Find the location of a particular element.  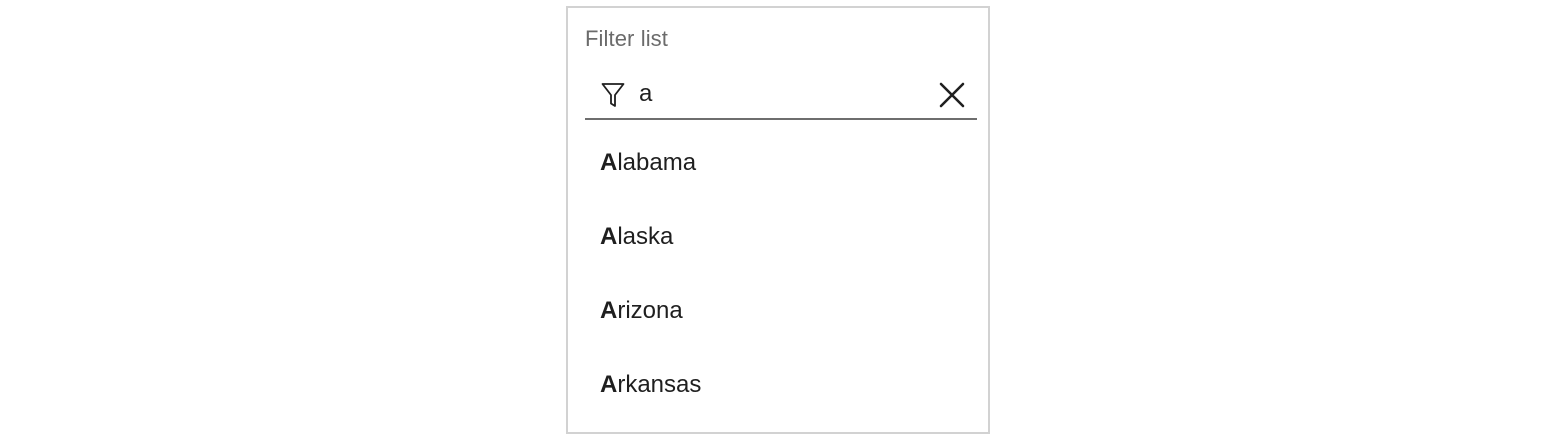

filter-input is located at coordinates (784, 94).